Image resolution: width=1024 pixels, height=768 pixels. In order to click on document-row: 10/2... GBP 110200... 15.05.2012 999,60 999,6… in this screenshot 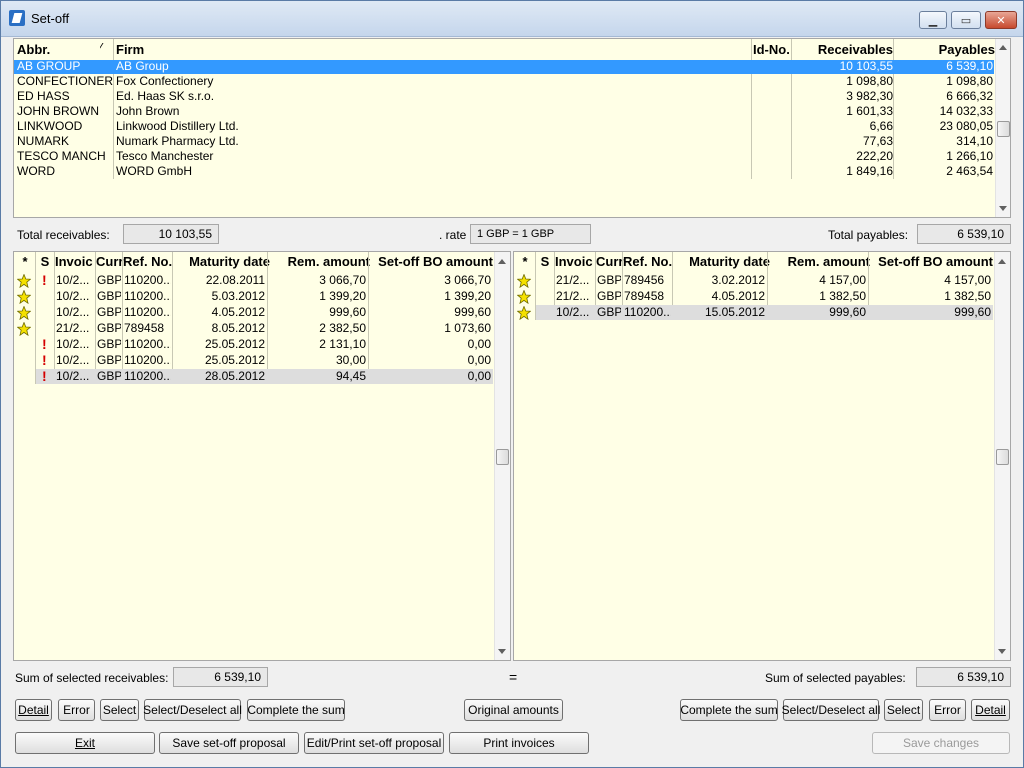, I will do `click(753, 313)`.